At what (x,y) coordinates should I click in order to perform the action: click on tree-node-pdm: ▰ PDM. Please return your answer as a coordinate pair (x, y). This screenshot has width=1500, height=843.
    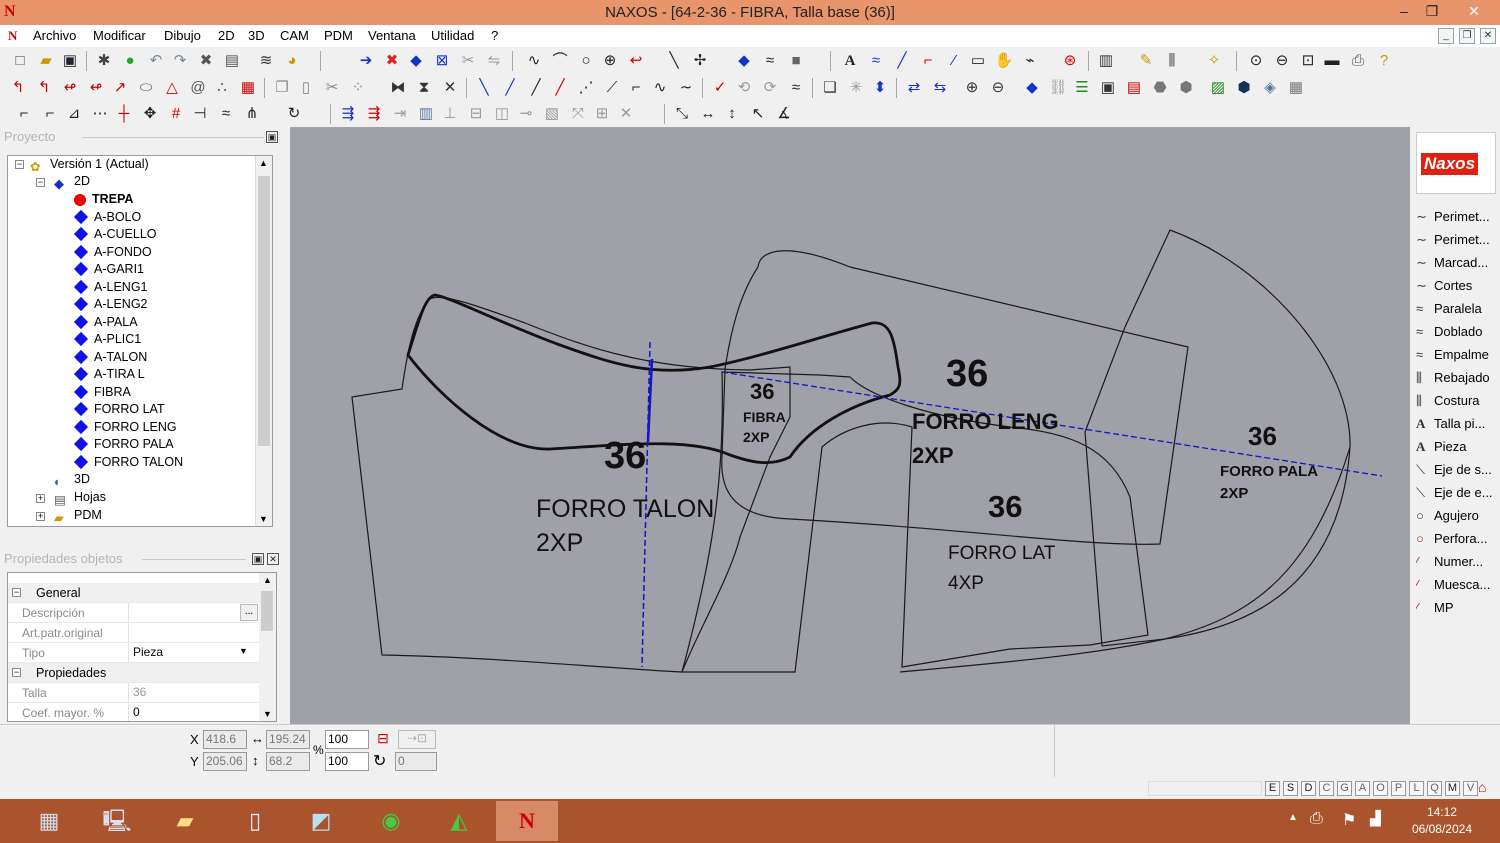
    Looking at the image, I should click on (78, 516).